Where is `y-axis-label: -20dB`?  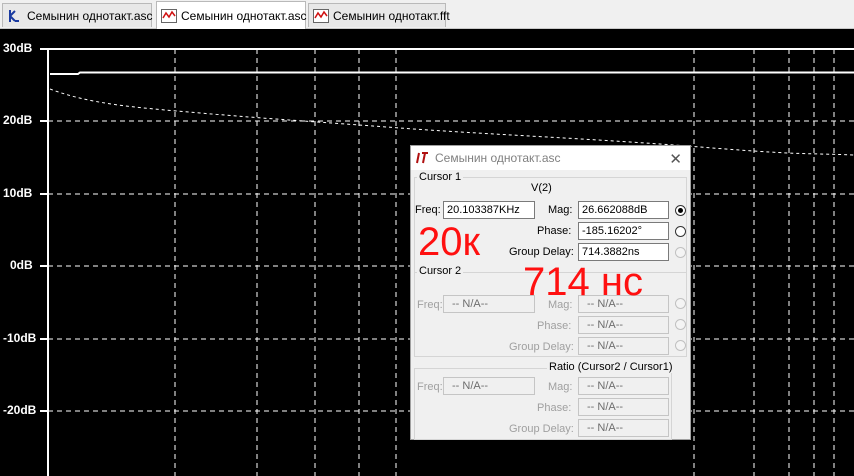 y-axis-label: -20dB is located at coordinates (20, 410).